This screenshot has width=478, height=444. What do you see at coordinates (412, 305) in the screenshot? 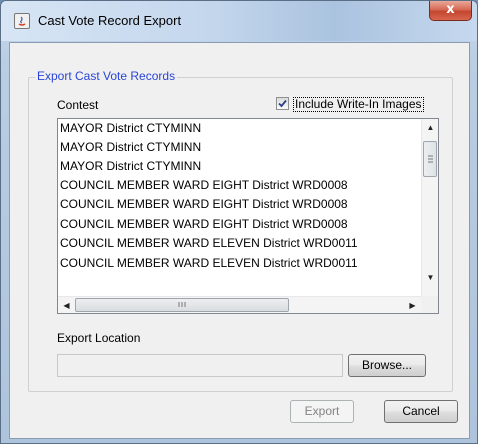
I see `scroll-right-icon: ▶` at bounding box center [412, 305].